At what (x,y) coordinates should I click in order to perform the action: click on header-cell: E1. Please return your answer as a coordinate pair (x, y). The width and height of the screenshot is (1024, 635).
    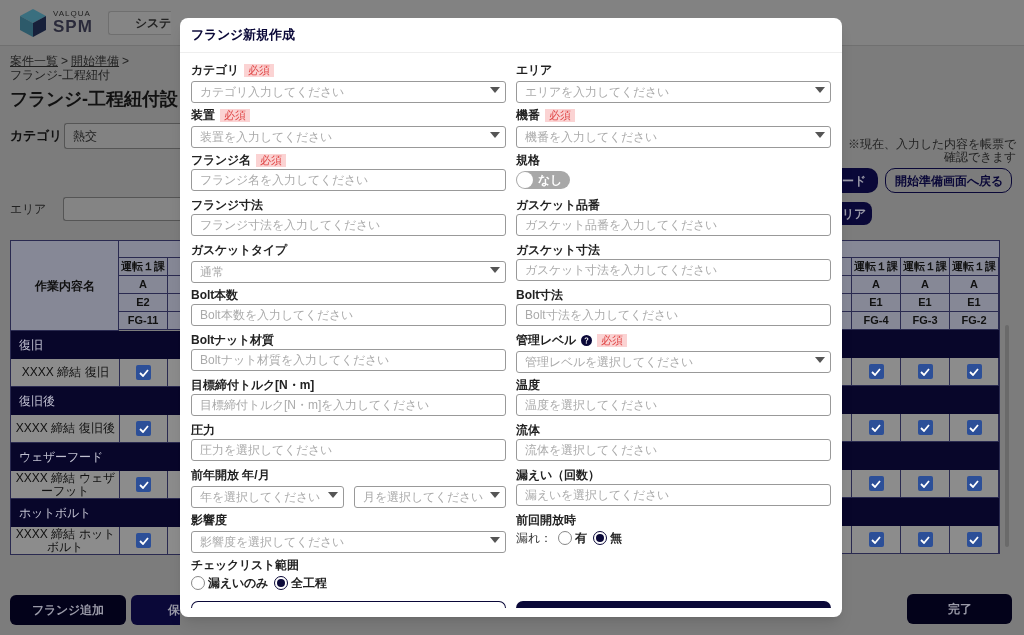
    Looking at the image, I should click on (925, 303).